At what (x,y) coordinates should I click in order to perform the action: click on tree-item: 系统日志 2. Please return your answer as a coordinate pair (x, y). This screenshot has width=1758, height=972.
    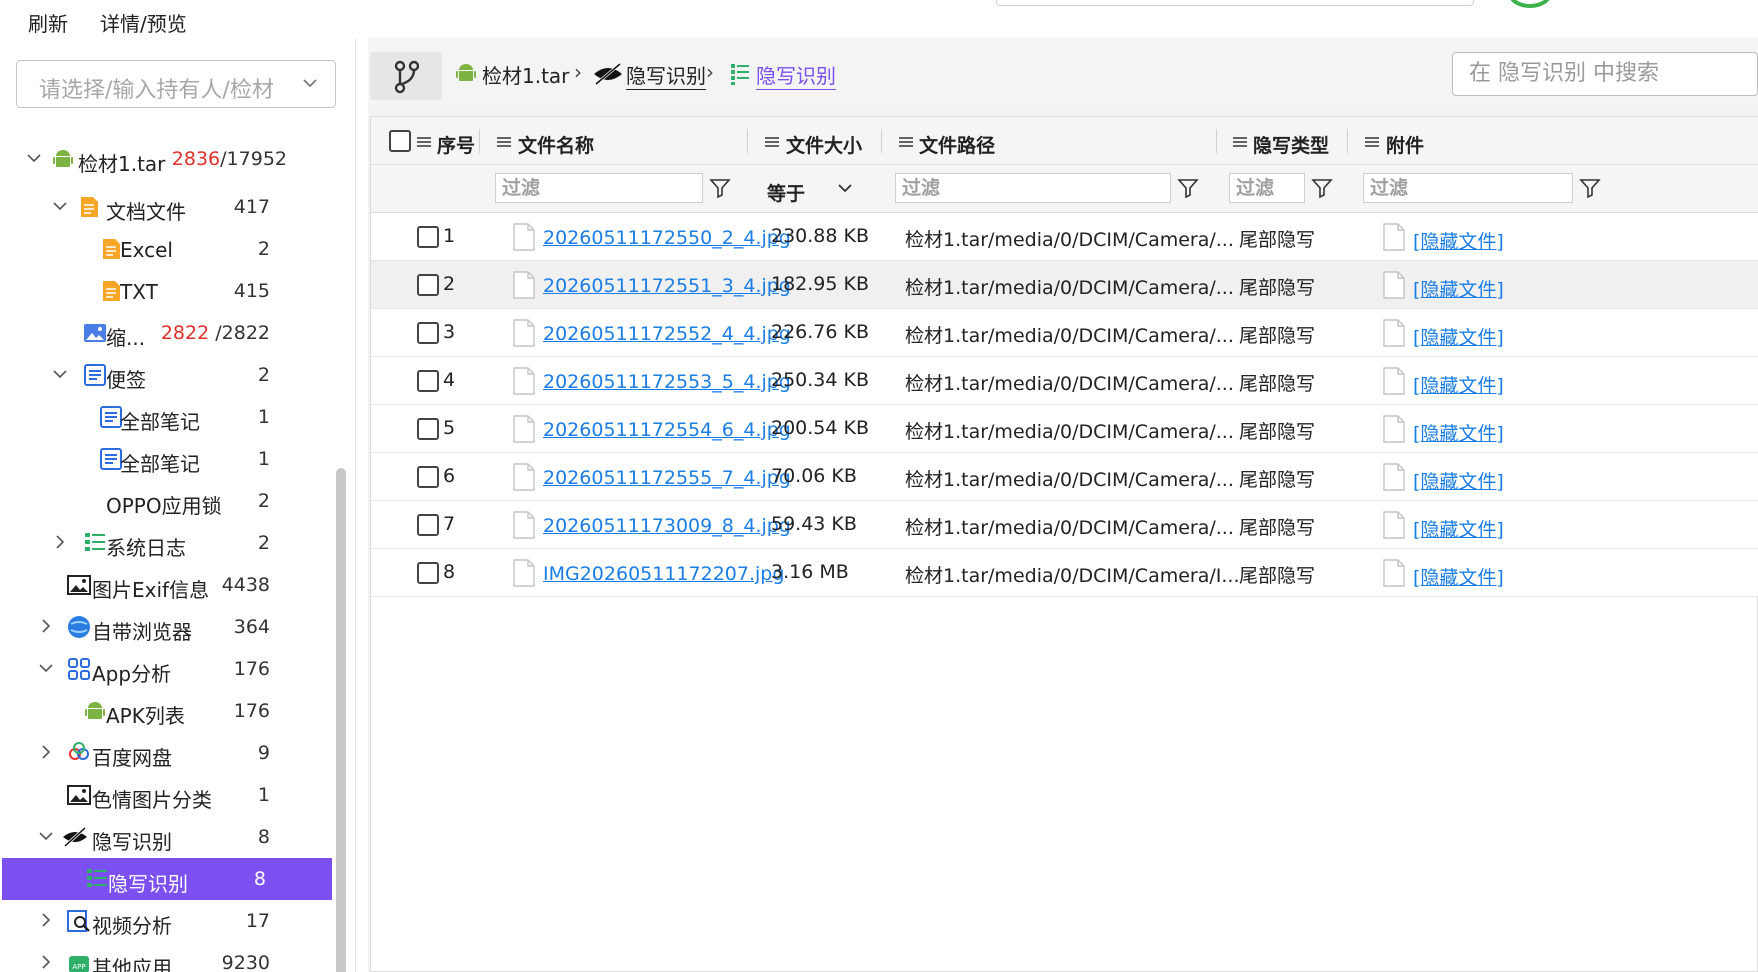
    Looking at the image, I should click on (168, 543).